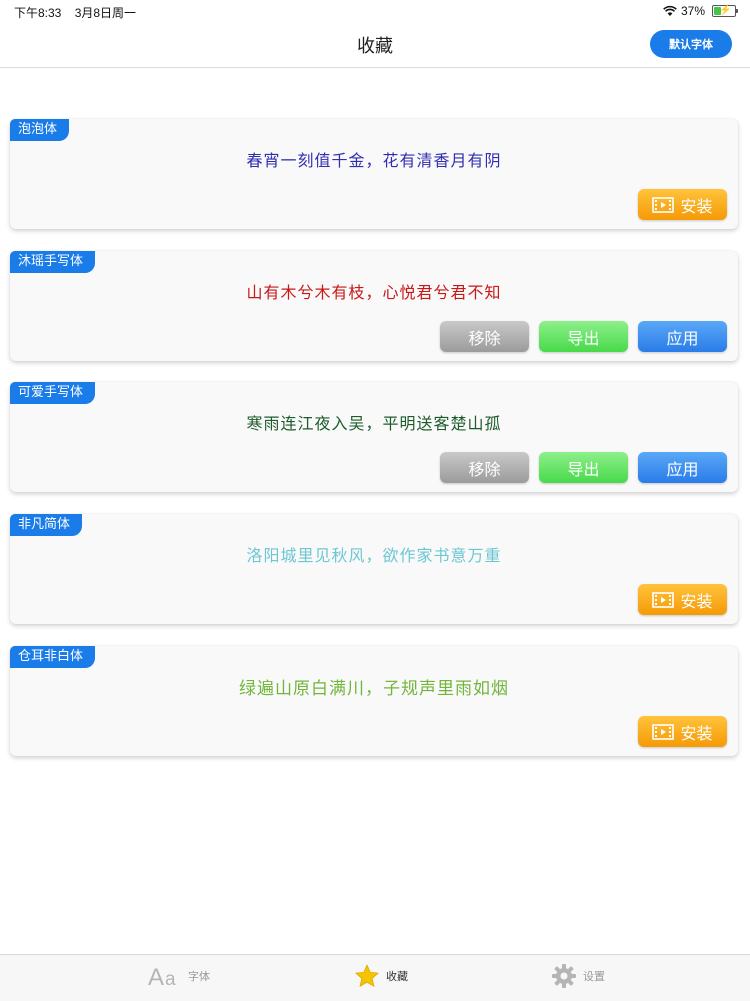  What do you see at coordinates (374, 689) in the screenshot?
I see `font-sample-text: 绿遍山原白满川，子规声里雨如烟` at bounding box center [374, 689].